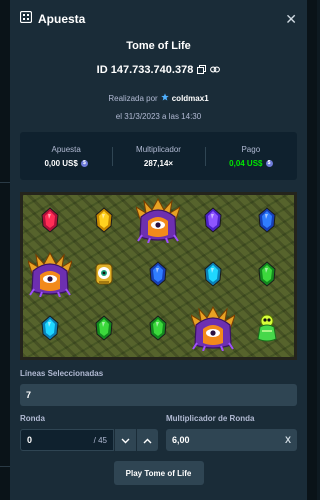 This screenshot has width=320, height=500. What do you see at coordinates (62, 19) in the screenshot?
I see `modal-title: Apuesta` at bounding box center [62, 19].